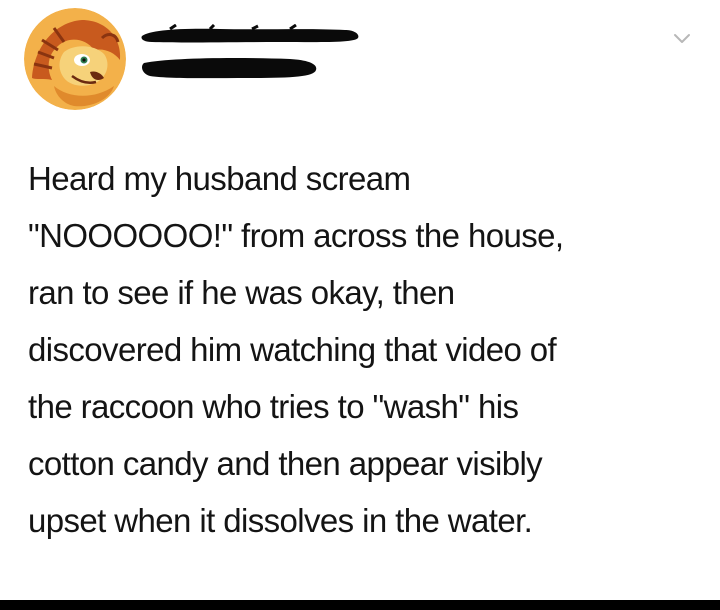 The image size is (720, 610). I want to click on tweet-text-line: the raccoon who tries to "wash" his, so click(273, 406).